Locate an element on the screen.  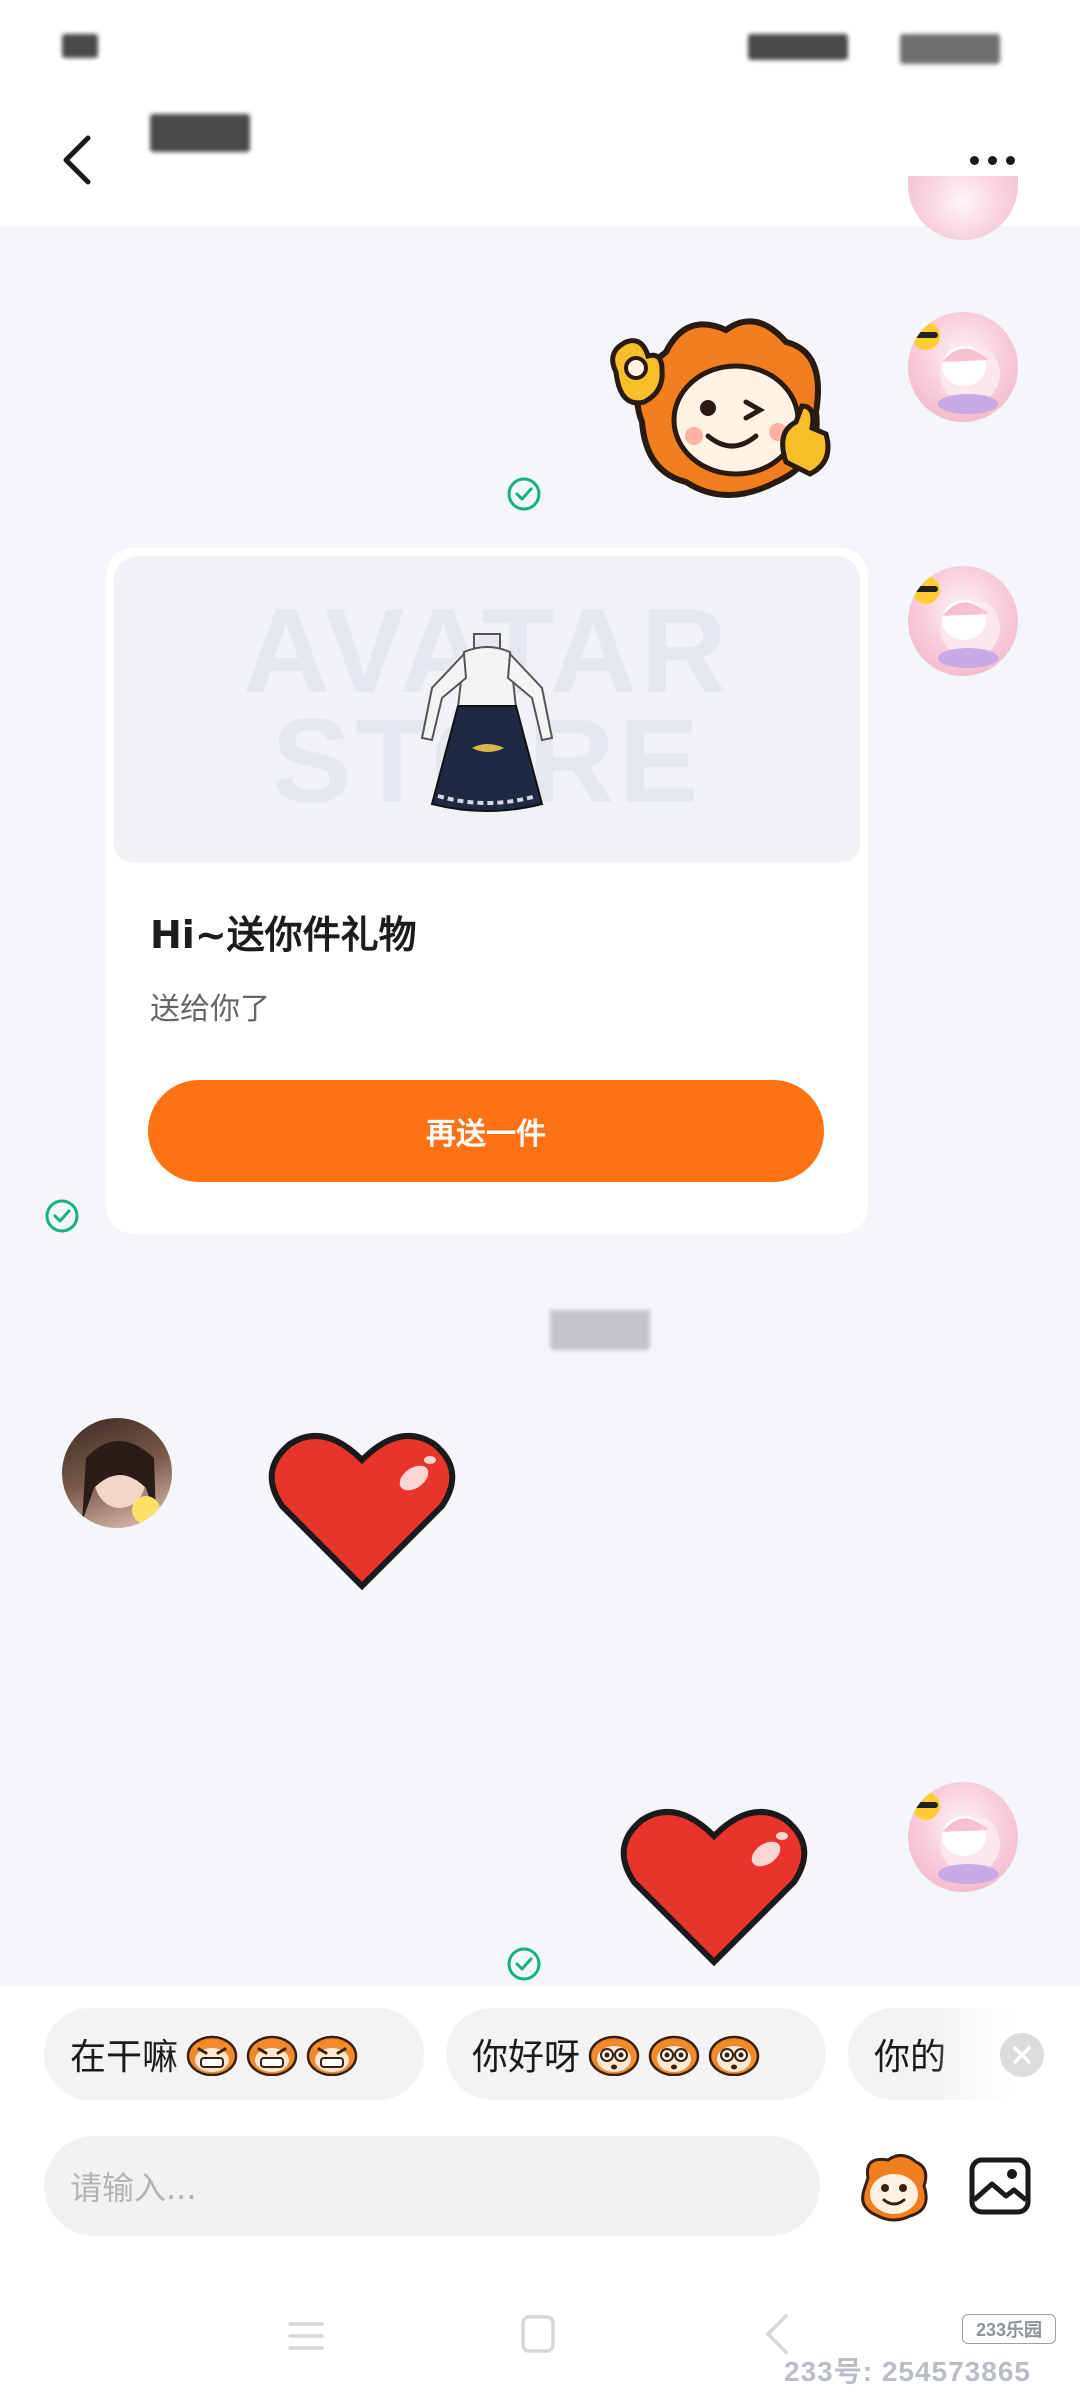
image-icon is located at coordinates (1000, 2186).